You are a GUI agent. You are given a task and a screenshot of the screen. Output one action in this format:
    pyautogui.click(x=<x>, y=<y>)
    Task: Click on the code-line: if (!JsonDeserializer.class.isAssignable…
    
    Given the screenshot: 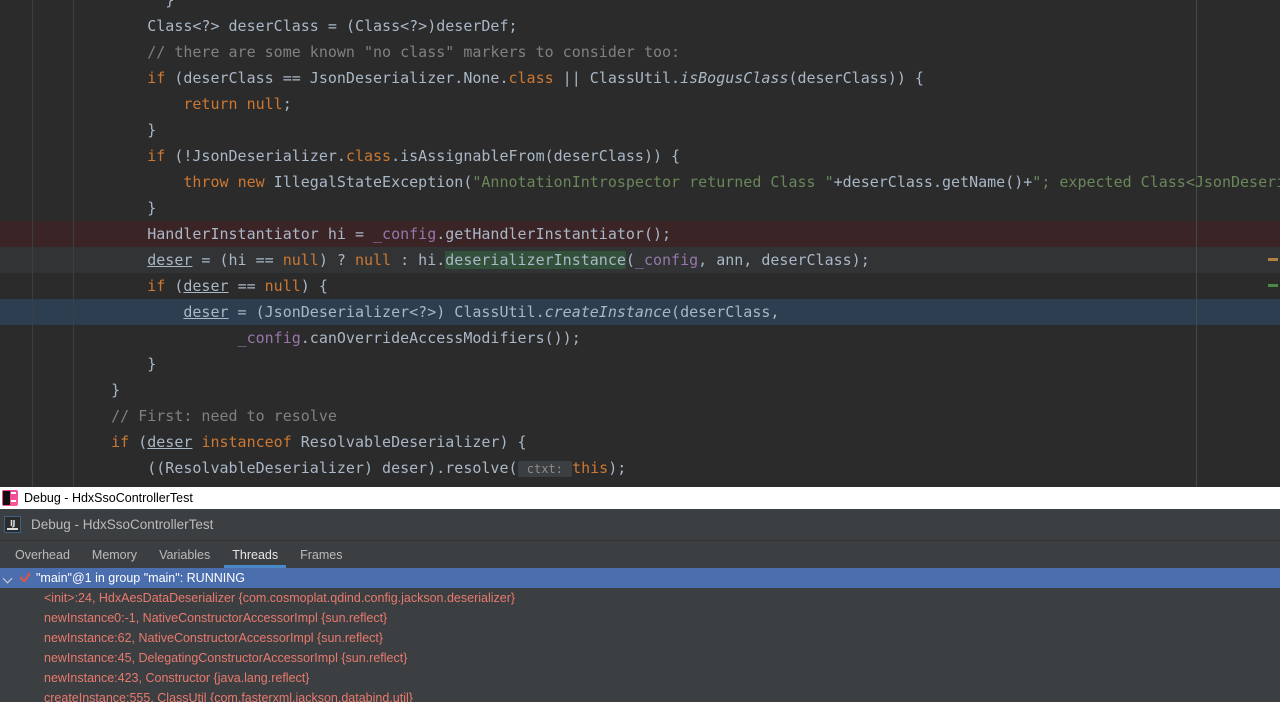 What is the action you would take?
    pyautogui.click(x=340, y=156)
    